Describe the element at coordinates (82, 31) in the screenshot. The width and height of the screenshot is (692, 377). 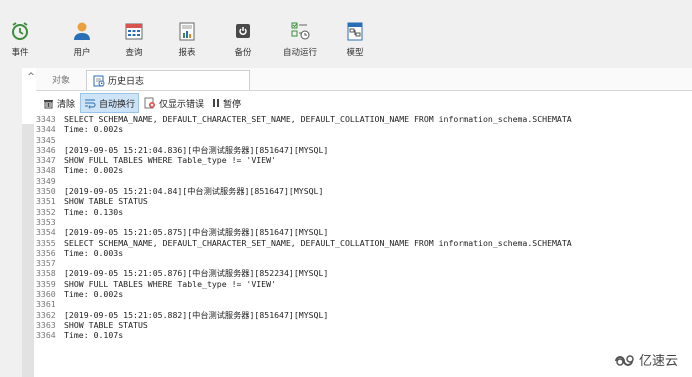
I see `user-icon` at that location.